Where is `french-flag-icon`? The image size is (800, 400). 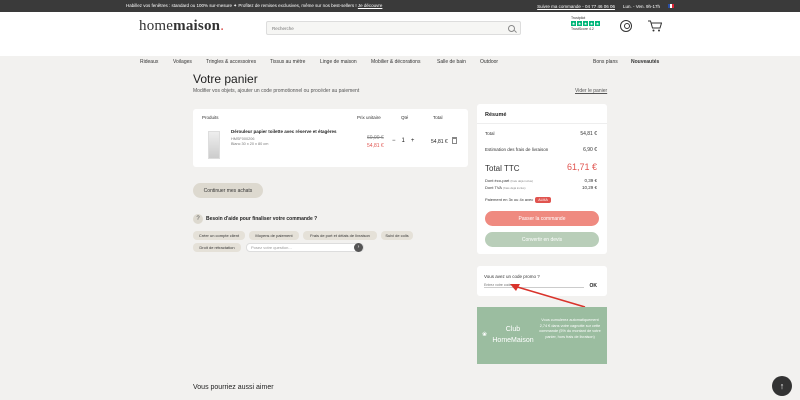 french-flag-icon is located at coordinates (671, 6).